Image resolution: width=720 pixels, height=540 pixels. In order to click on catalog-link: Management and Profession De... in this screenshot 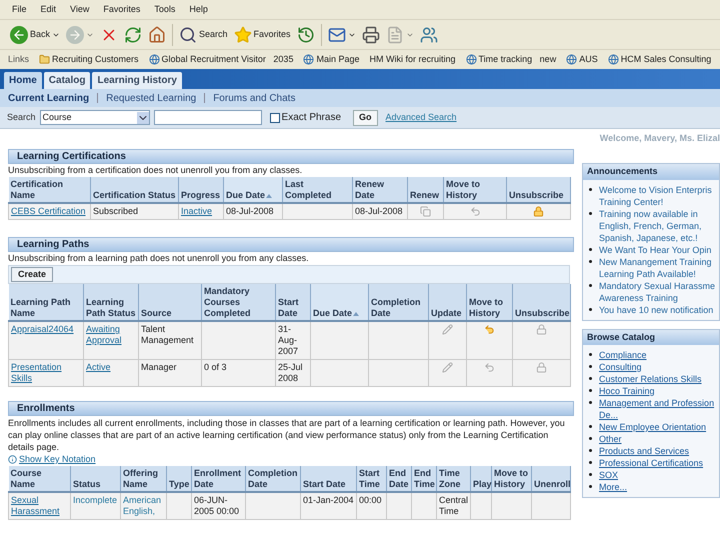, I will do `click(656, 409)`.